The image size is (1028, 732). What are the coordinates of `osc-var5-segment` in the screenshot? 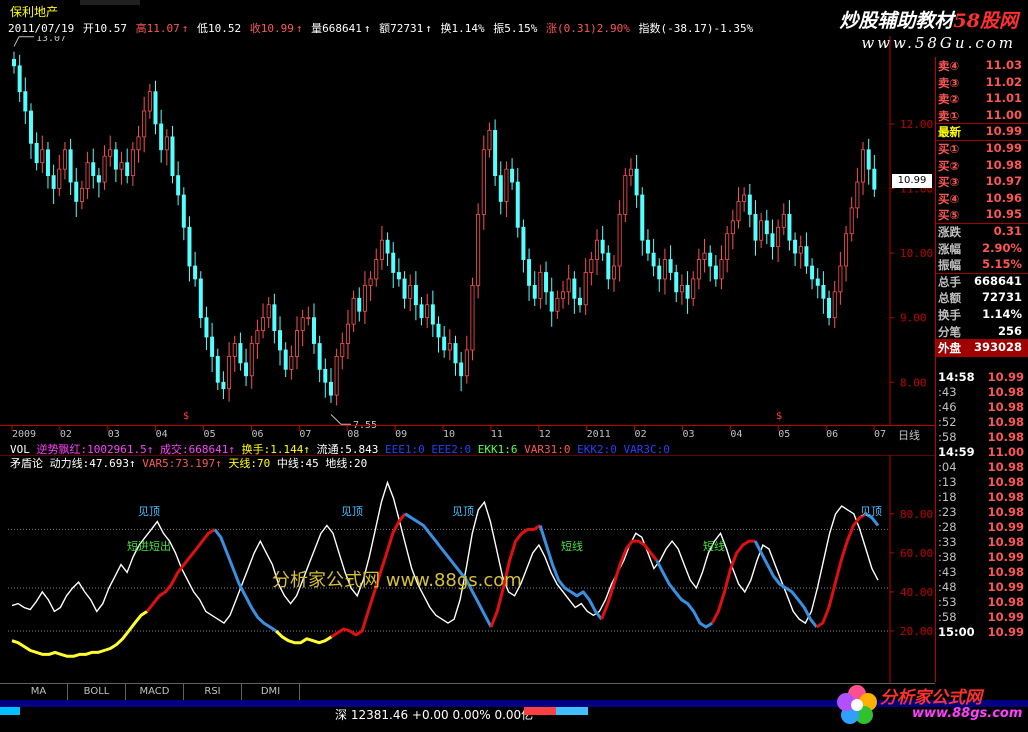 It's located at (785, 584).